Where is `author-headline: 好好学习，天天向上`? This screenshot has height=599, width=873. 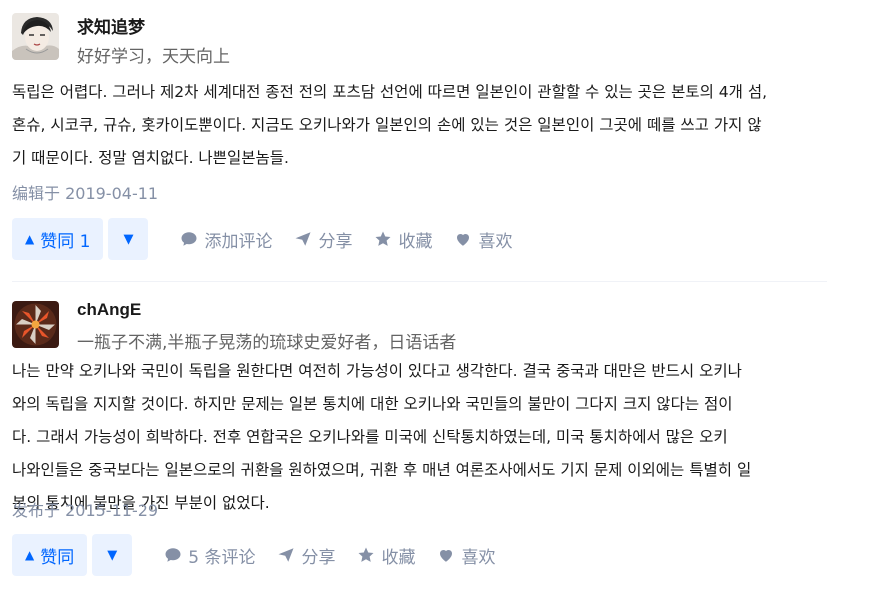
author-headline: 好好学习，天天向上 is located at coordinates (153, 57).